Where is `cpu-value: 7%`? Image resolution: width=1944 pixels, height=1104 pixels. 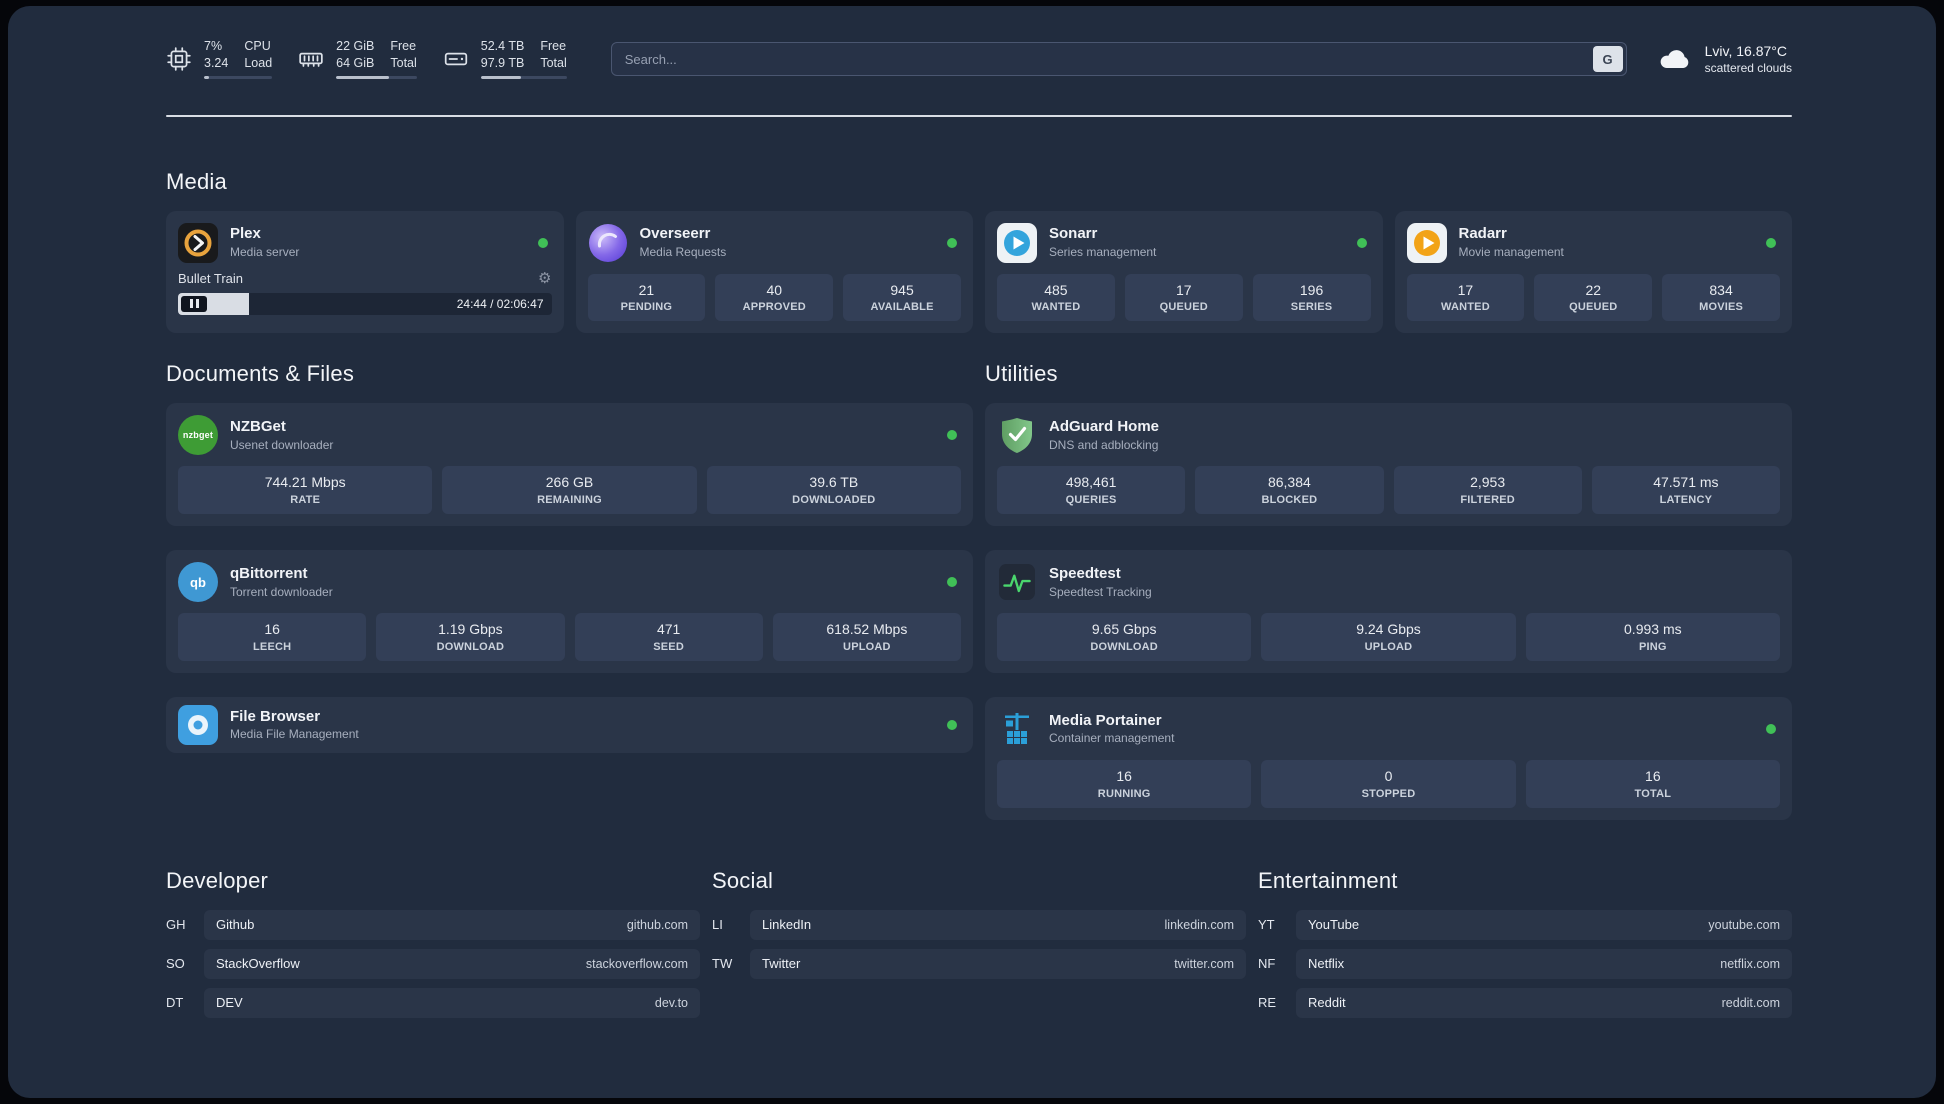 cpu-value: 7% is located at coordinates (213, 46).